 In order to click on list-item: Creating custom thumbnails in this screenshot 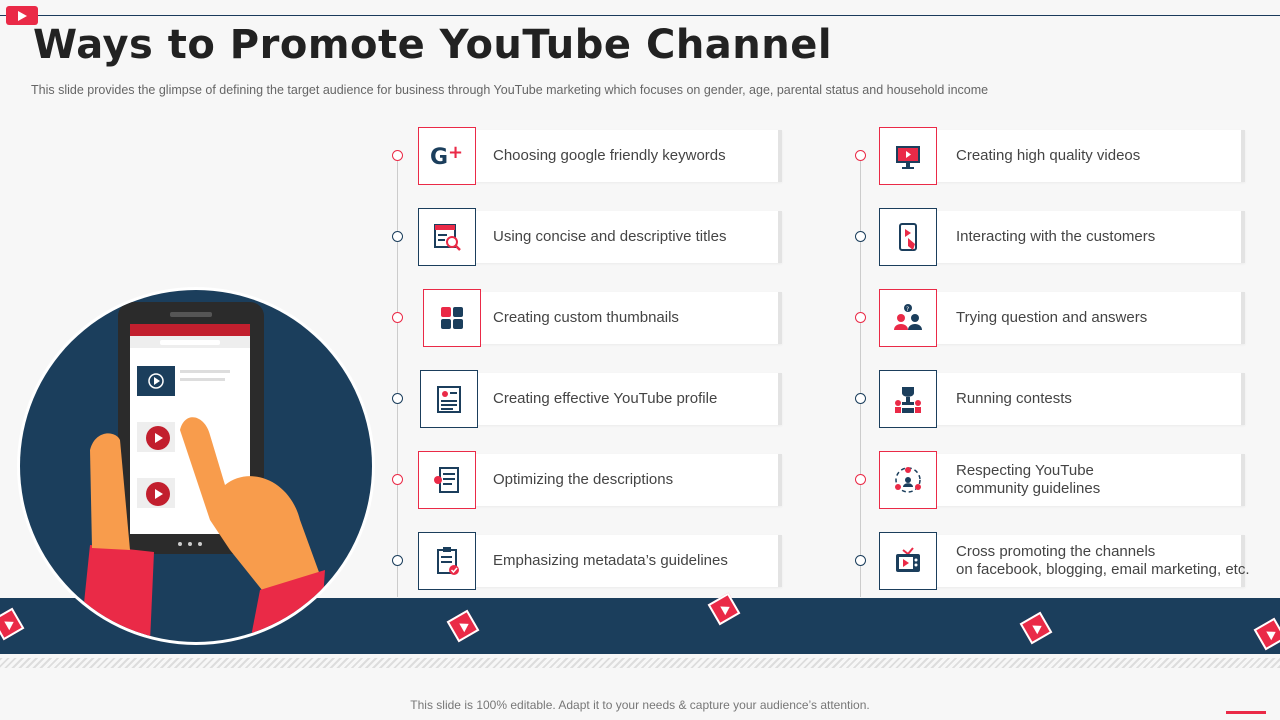, I will do `click(599, 318)`.